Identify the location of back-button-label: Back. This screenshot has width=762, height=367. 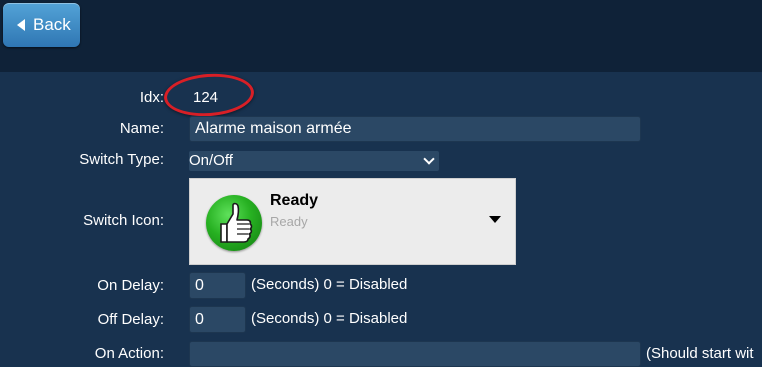
(52, 24).